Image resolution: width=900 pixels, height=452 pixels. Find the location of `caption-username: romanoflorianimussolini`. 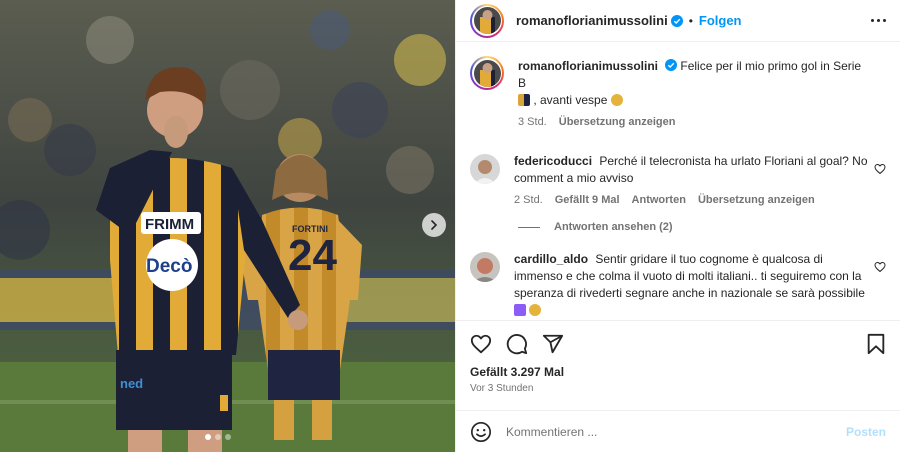

caption-username: romanoflorianimussolini is located at coordinates (588, 66).